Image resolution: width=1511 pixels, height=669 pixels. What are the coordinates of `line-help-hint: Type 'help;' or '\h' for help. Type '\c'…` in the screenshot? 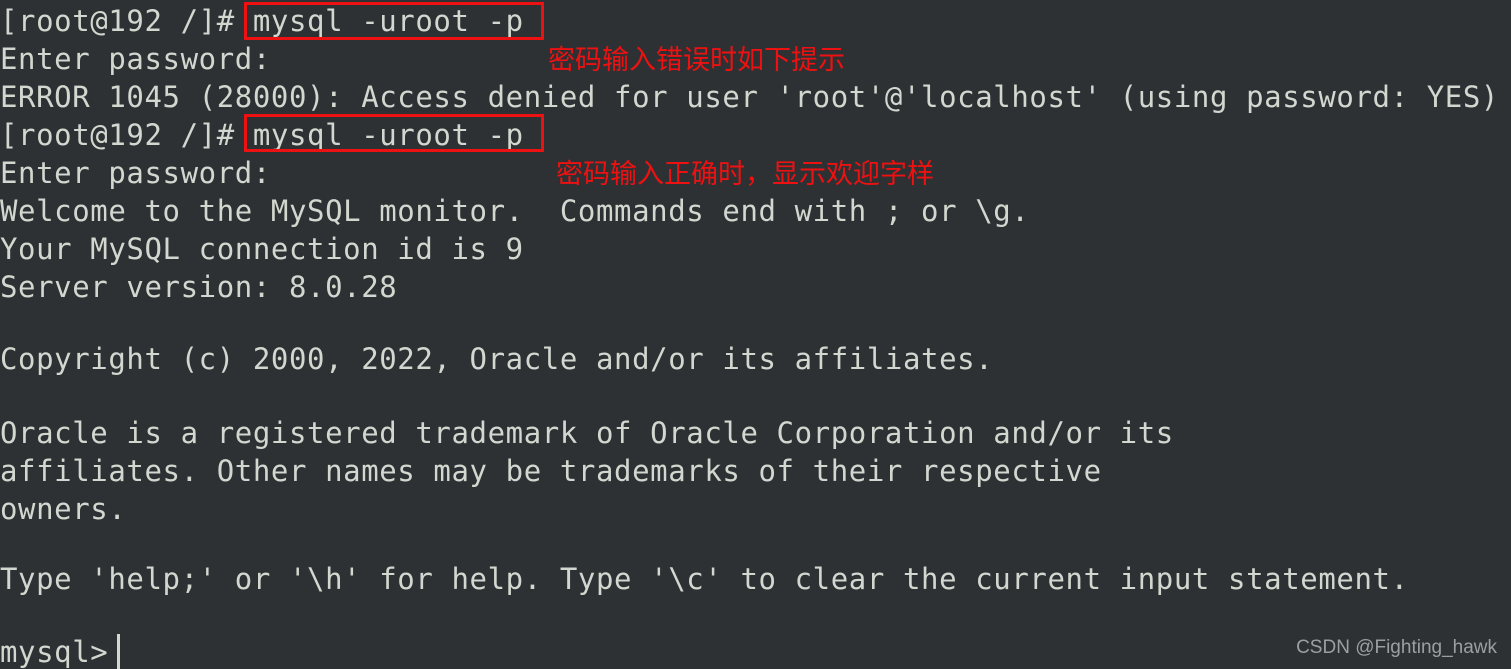 It's located at (704, 579).